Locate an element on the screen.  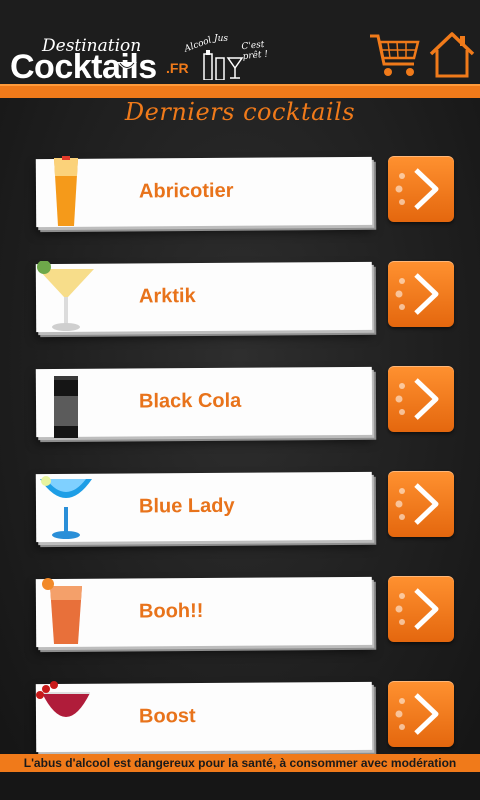
cocktail-row-blue-lady: Blue Lady is located at coordinates (240, 507).